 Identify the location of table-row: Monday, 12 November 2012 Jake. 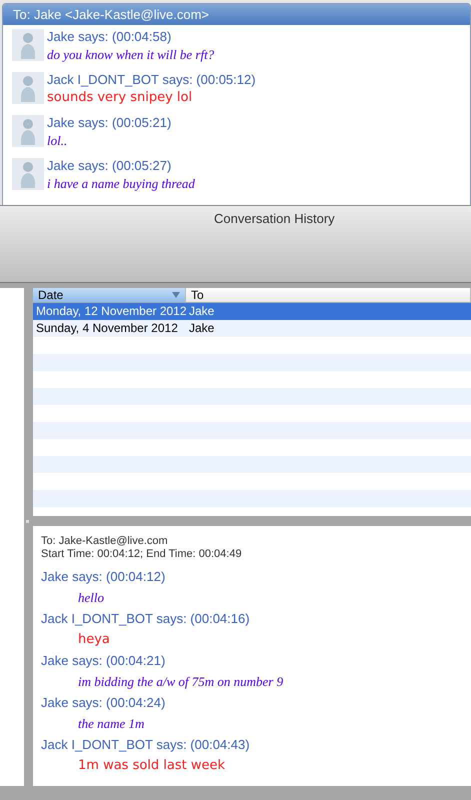
(252, 311).